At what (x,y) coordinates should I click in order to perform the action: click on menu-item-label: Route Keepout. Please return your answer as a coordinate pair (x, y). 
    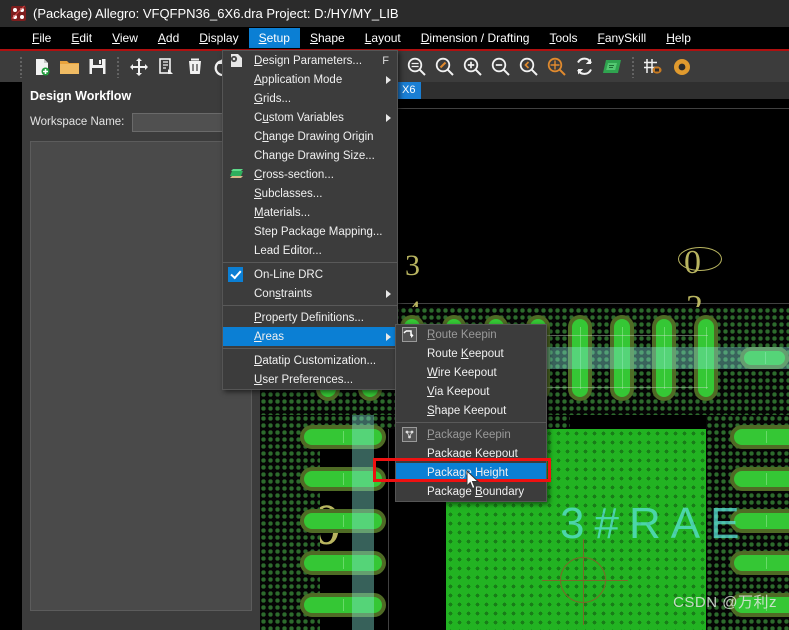
    Looking at the image, I should click on (465, 353).